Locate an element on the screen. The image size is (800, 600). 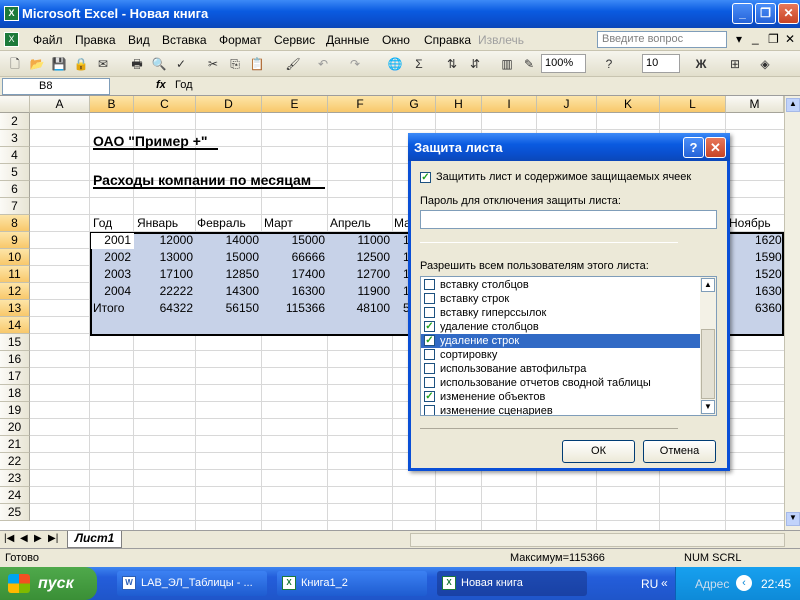
permission-item: сортировку is located at coordinates (561, 355).